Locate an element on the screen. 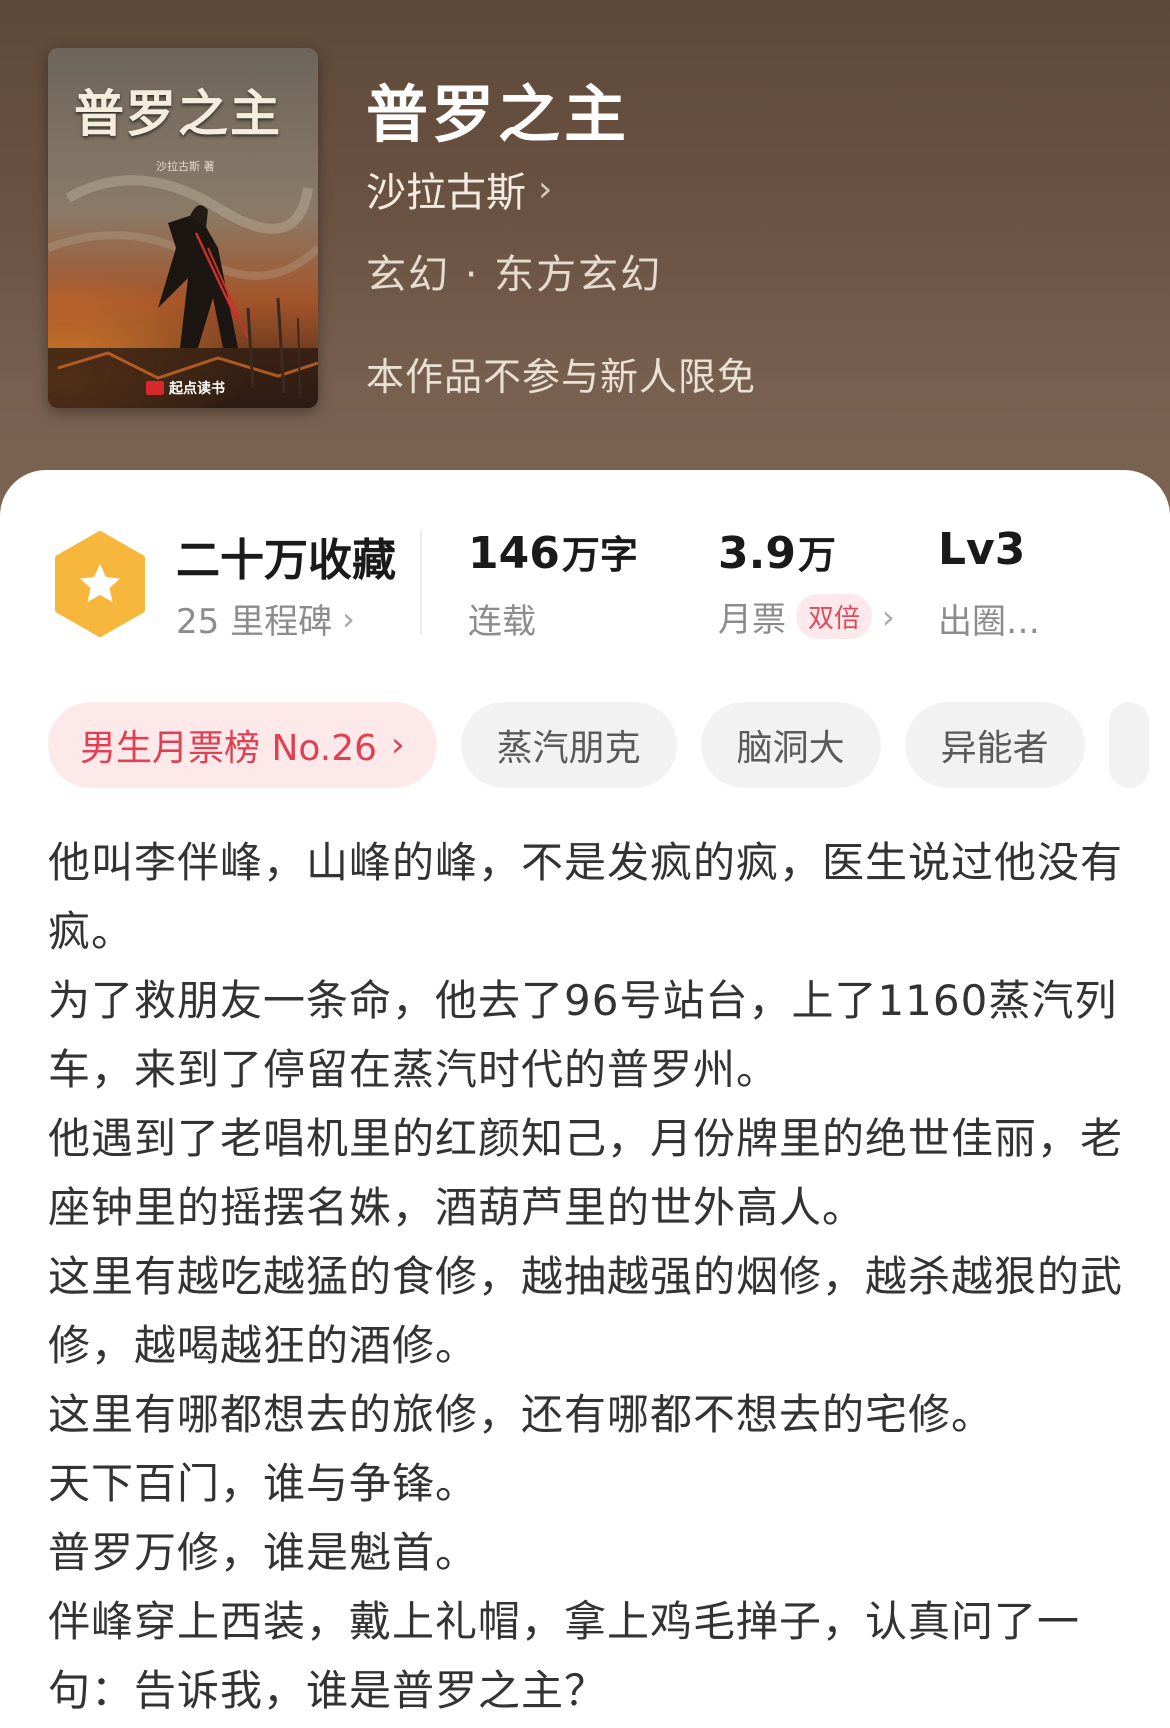 This screenshot has width=1170, height=1728. synopsis-paragraph: 天下百门，谁与争锋。 is located at coordinates (263, 1483).